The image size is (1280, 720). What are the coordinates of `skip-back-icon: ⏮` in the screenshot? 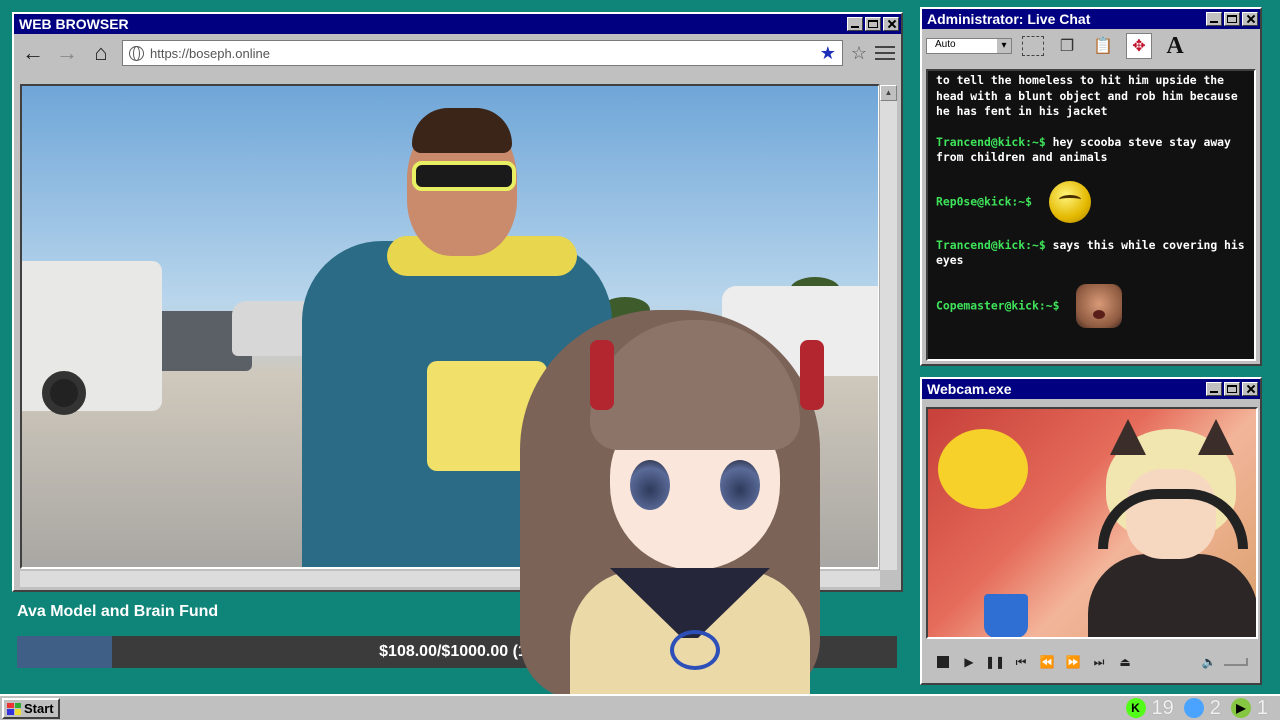 It's located at (1021, 662).